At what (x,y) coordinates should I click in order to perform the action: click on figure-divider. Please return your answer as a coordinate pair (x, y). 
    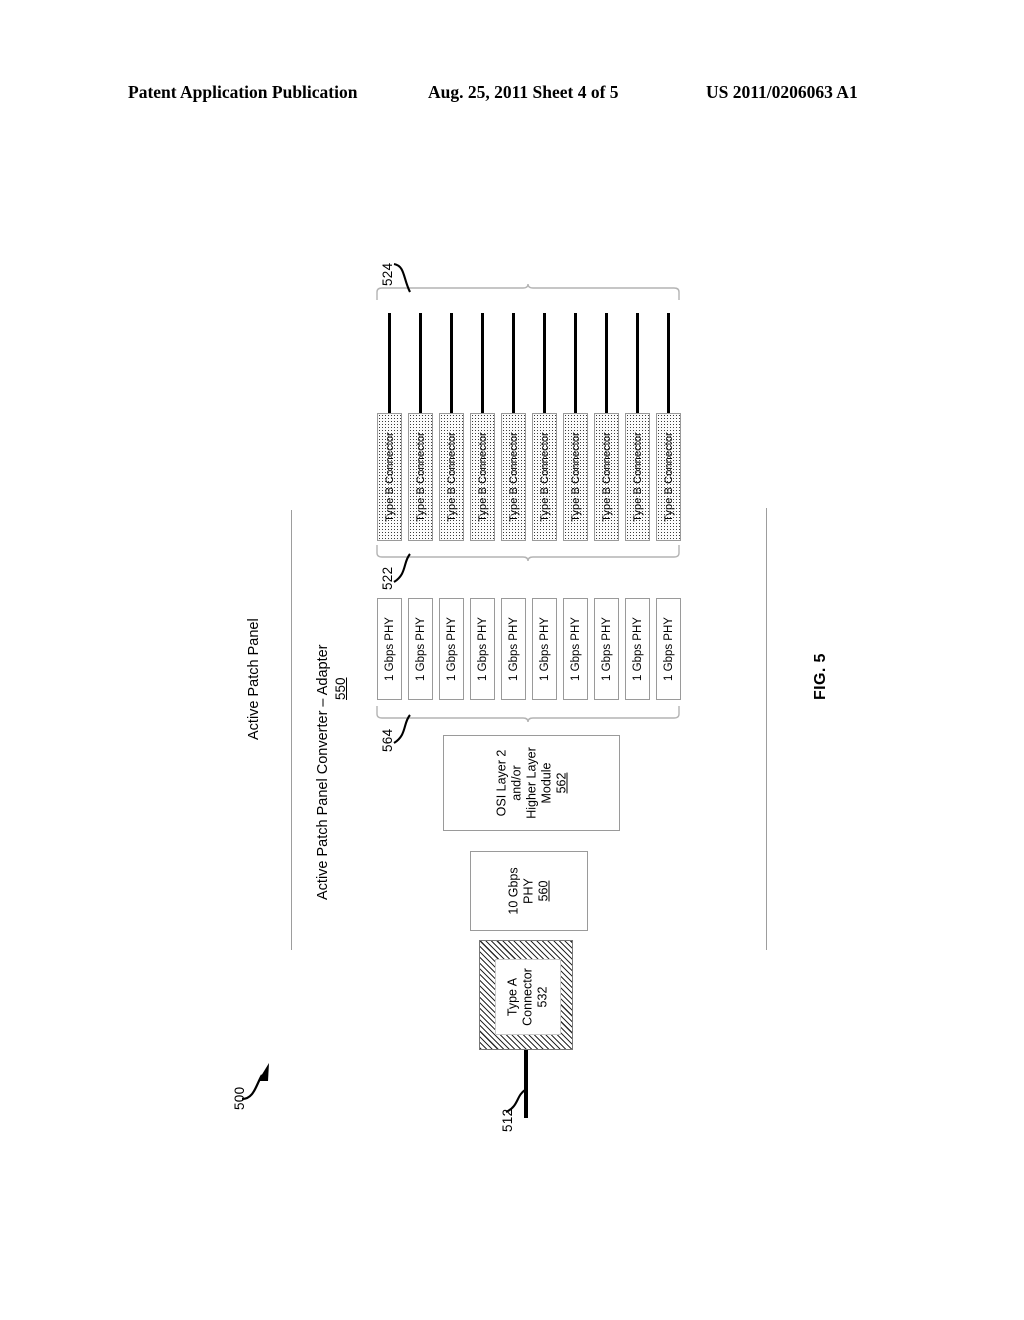
    Looking at the image, I should click on (766, 729).